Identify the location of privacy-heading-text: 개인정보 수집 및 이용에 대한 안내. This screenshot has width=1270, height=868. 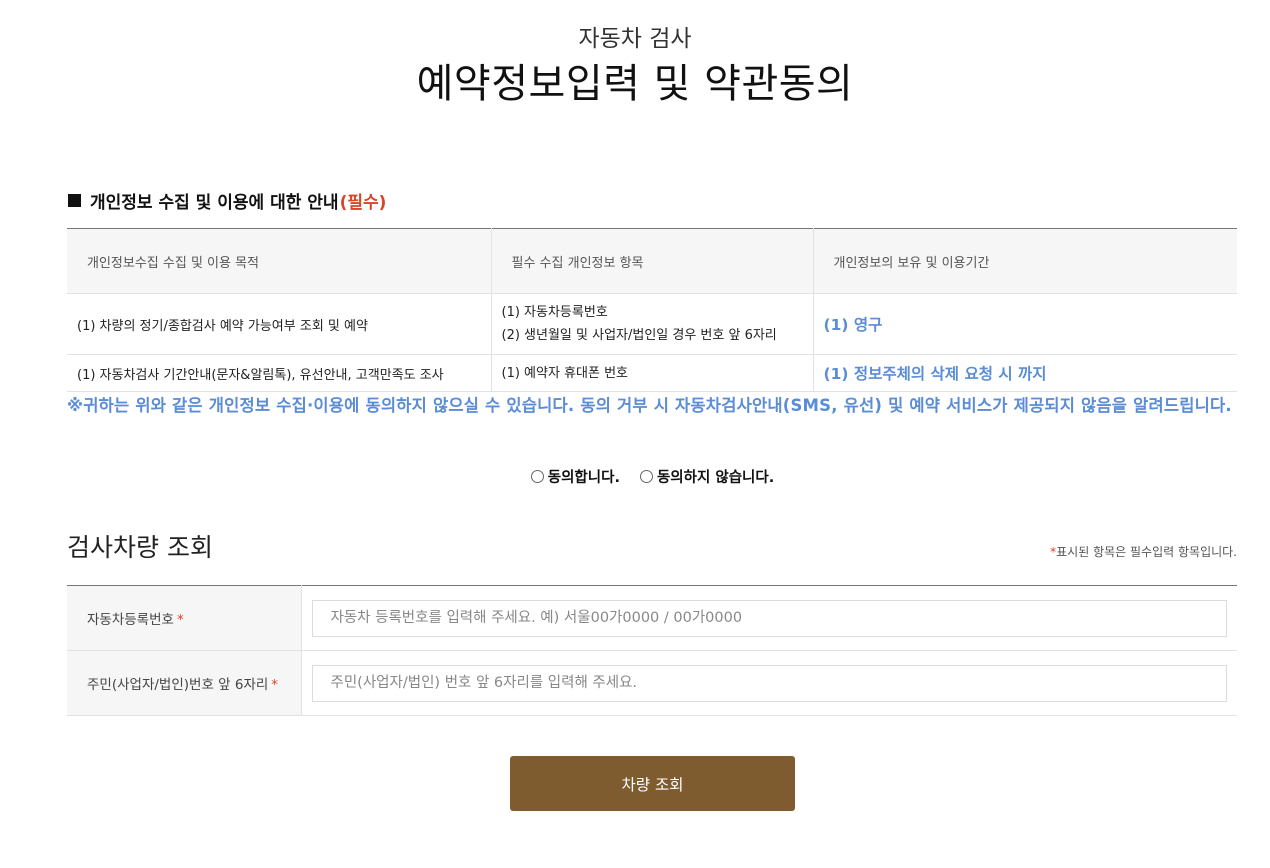
(214, 203).